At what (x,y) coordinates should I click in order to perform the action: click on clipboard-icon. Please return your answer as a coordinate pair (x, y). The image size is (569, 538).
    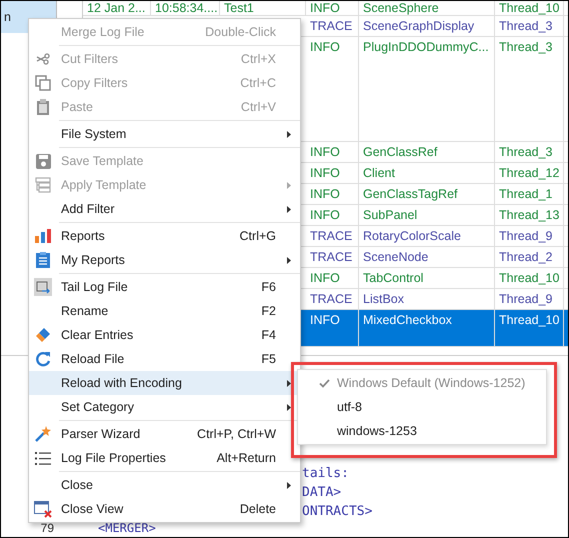
    Looking at the image, I should click on (43, 107).